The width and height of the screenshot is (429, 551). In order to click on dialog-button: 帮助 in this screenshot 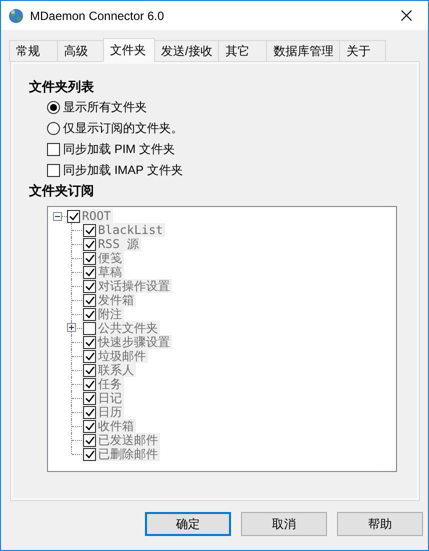, I will do `click(380, 524)`.